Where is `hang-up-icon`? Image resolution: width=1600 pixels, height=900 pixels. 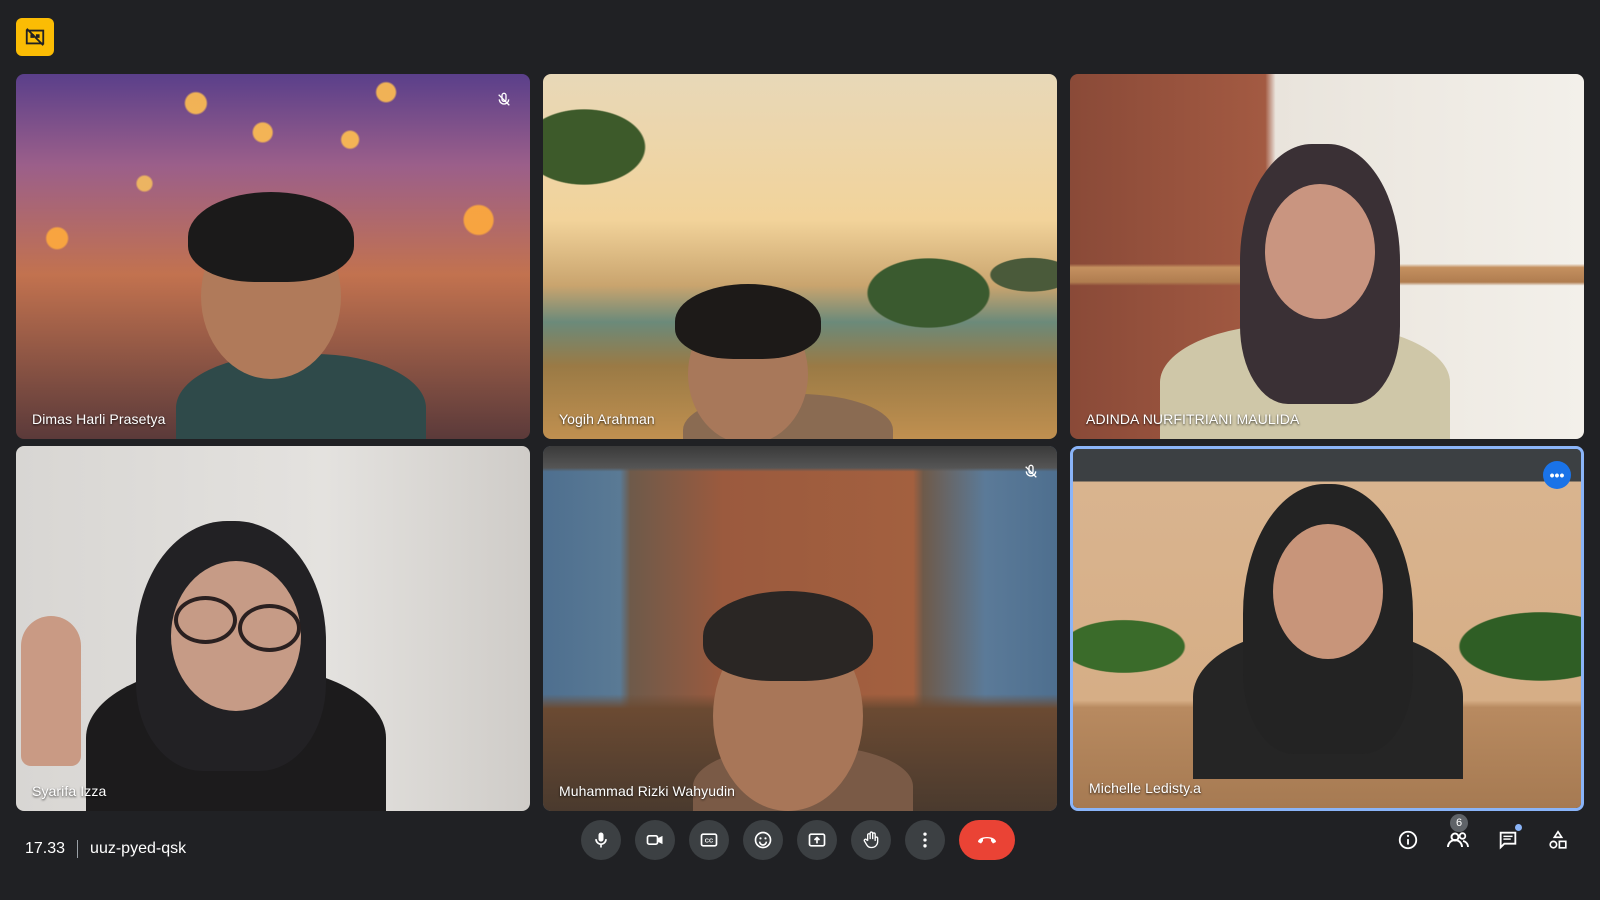
hang-up-icon is located at coordinates (987, 840).